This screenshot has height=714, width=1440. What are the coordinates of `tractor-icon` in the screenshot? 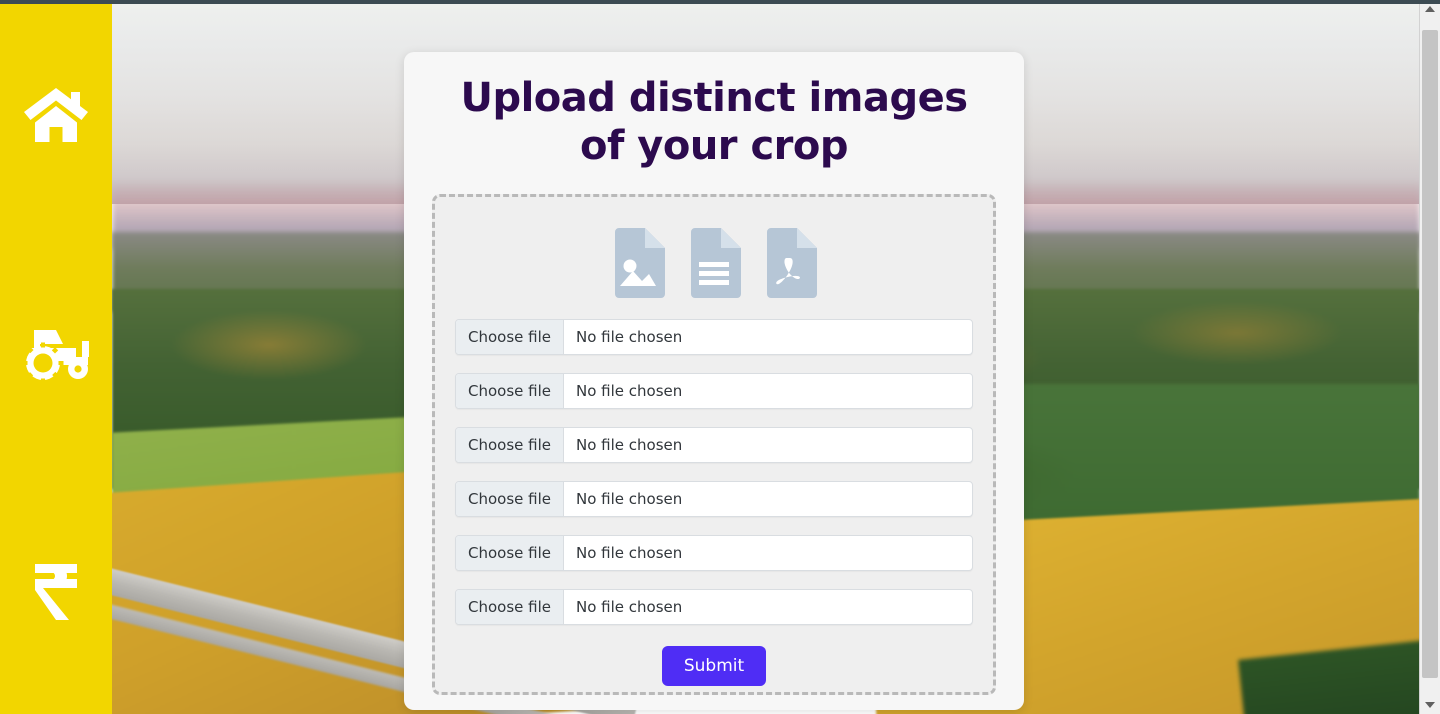 It's located at (56, 353).